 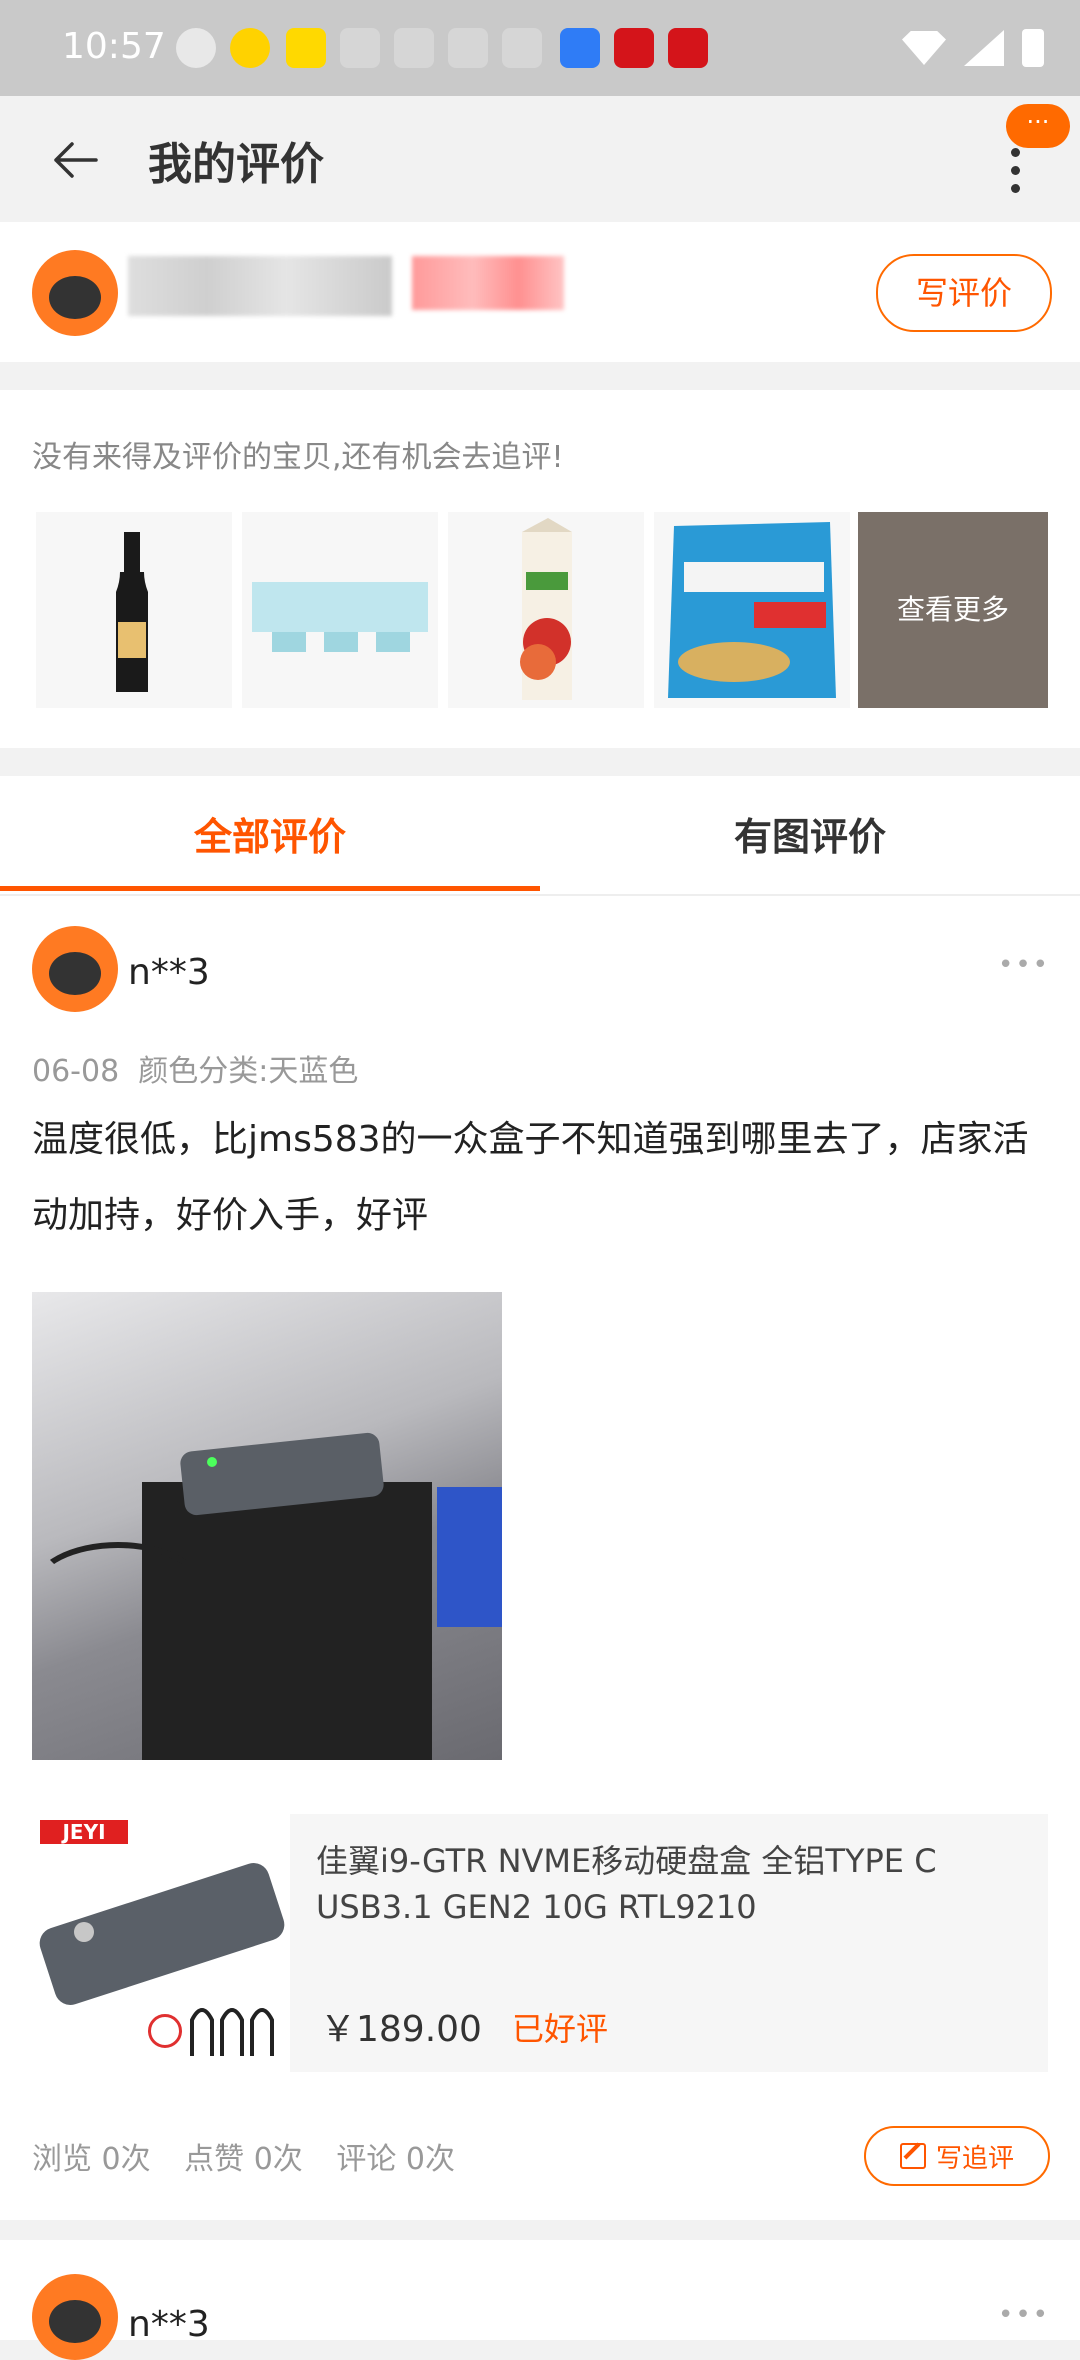 What do you see at coordinates (169, 972) in the screenshot?
I see `reviewer-name: n**3` at bounding box center [169, 972].